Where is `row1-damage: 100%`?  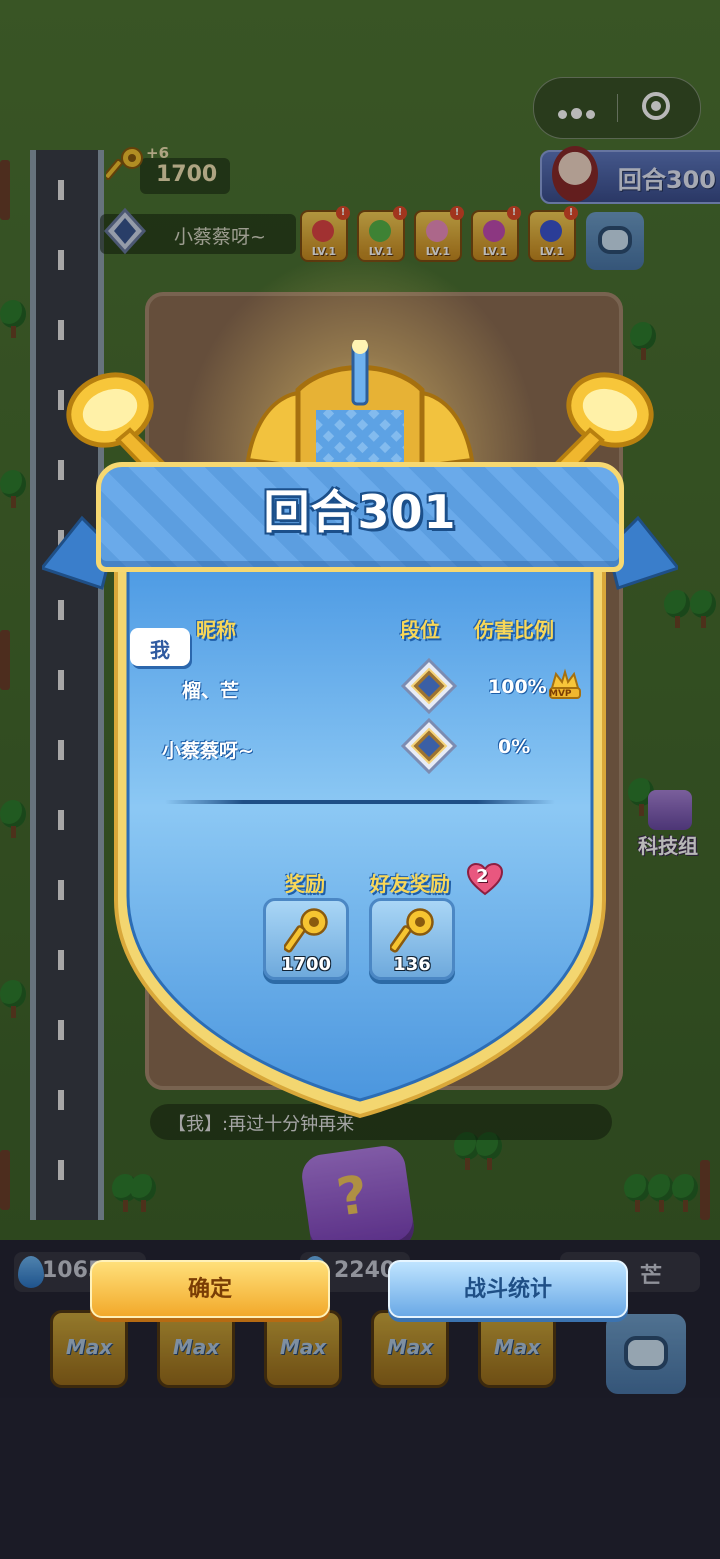
row1-damage: 100% is located at coordinates (517, 687).